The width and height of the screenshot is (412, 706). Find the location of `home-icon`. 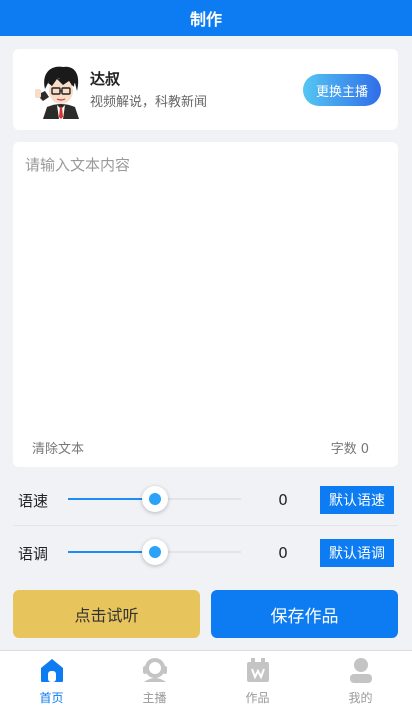

home-icon is located at coordinates (51, 670).